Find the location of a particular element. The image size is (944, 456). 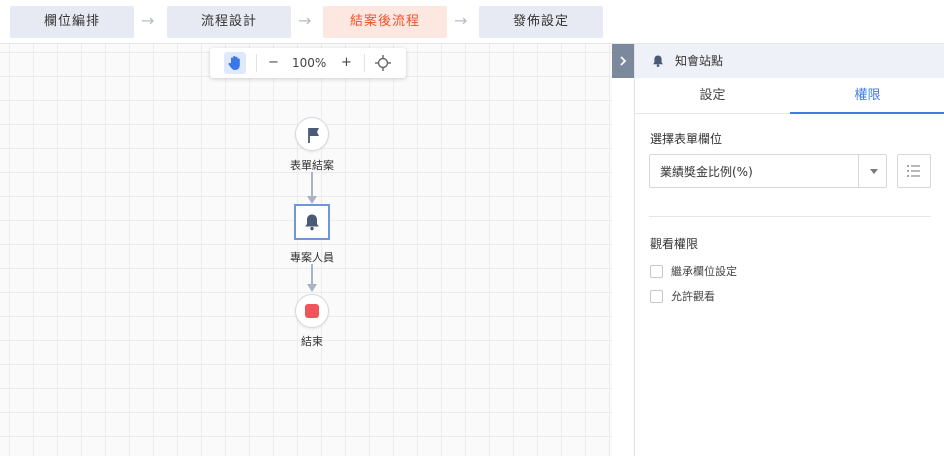

zoom-in-button: + is located at coordinates (346, 63).